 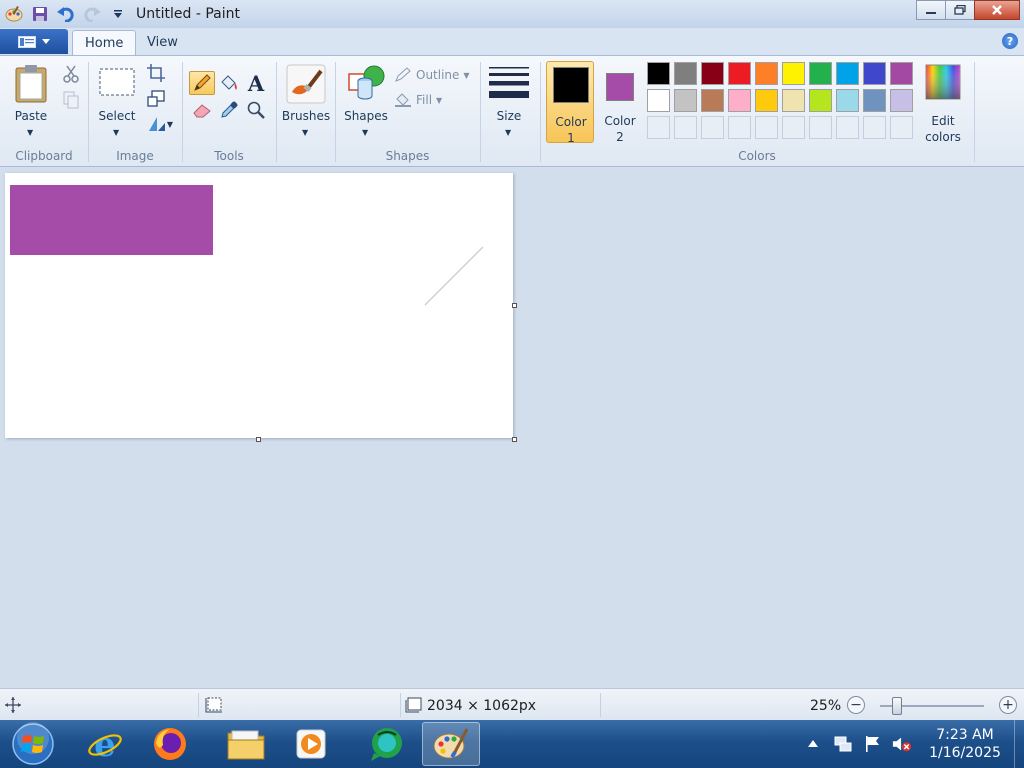 I want to click on volume-tray-icon, so click(x=902, y=744).